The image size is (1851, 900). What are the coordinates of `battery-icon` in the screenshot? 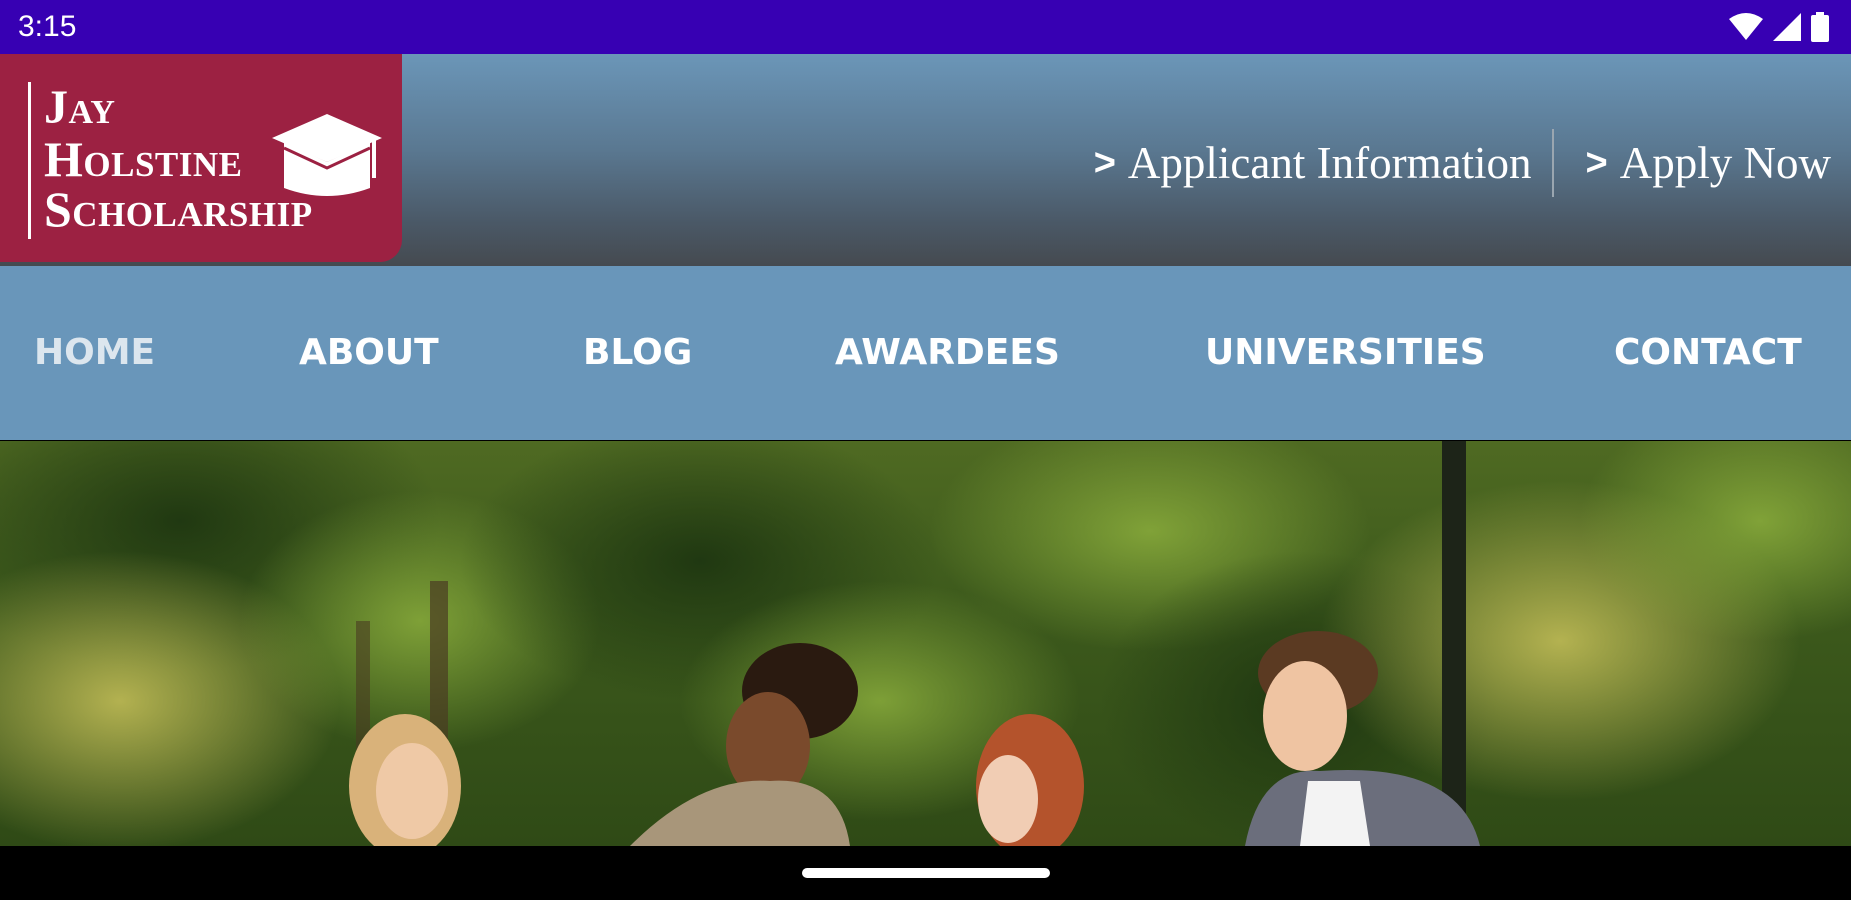 It's located at (1820, 27).